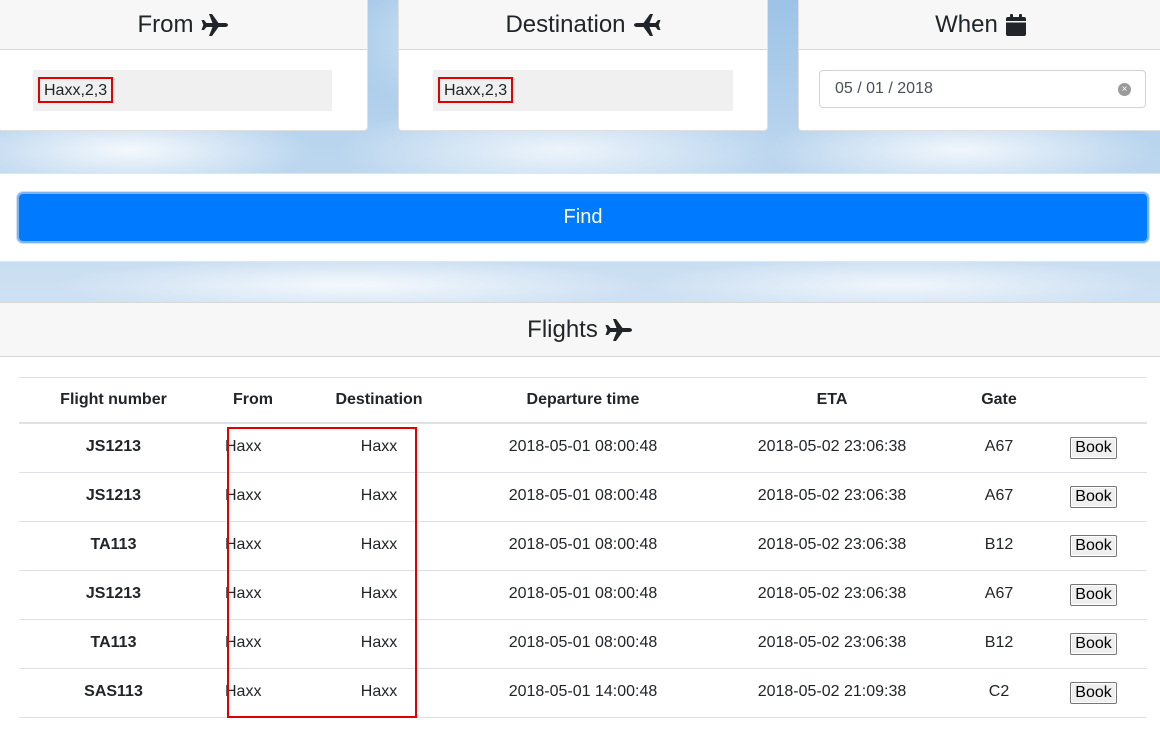  Describe the element at coordinates (565, 24) in the screenshot. I see `destination-title: Destination` at that location.